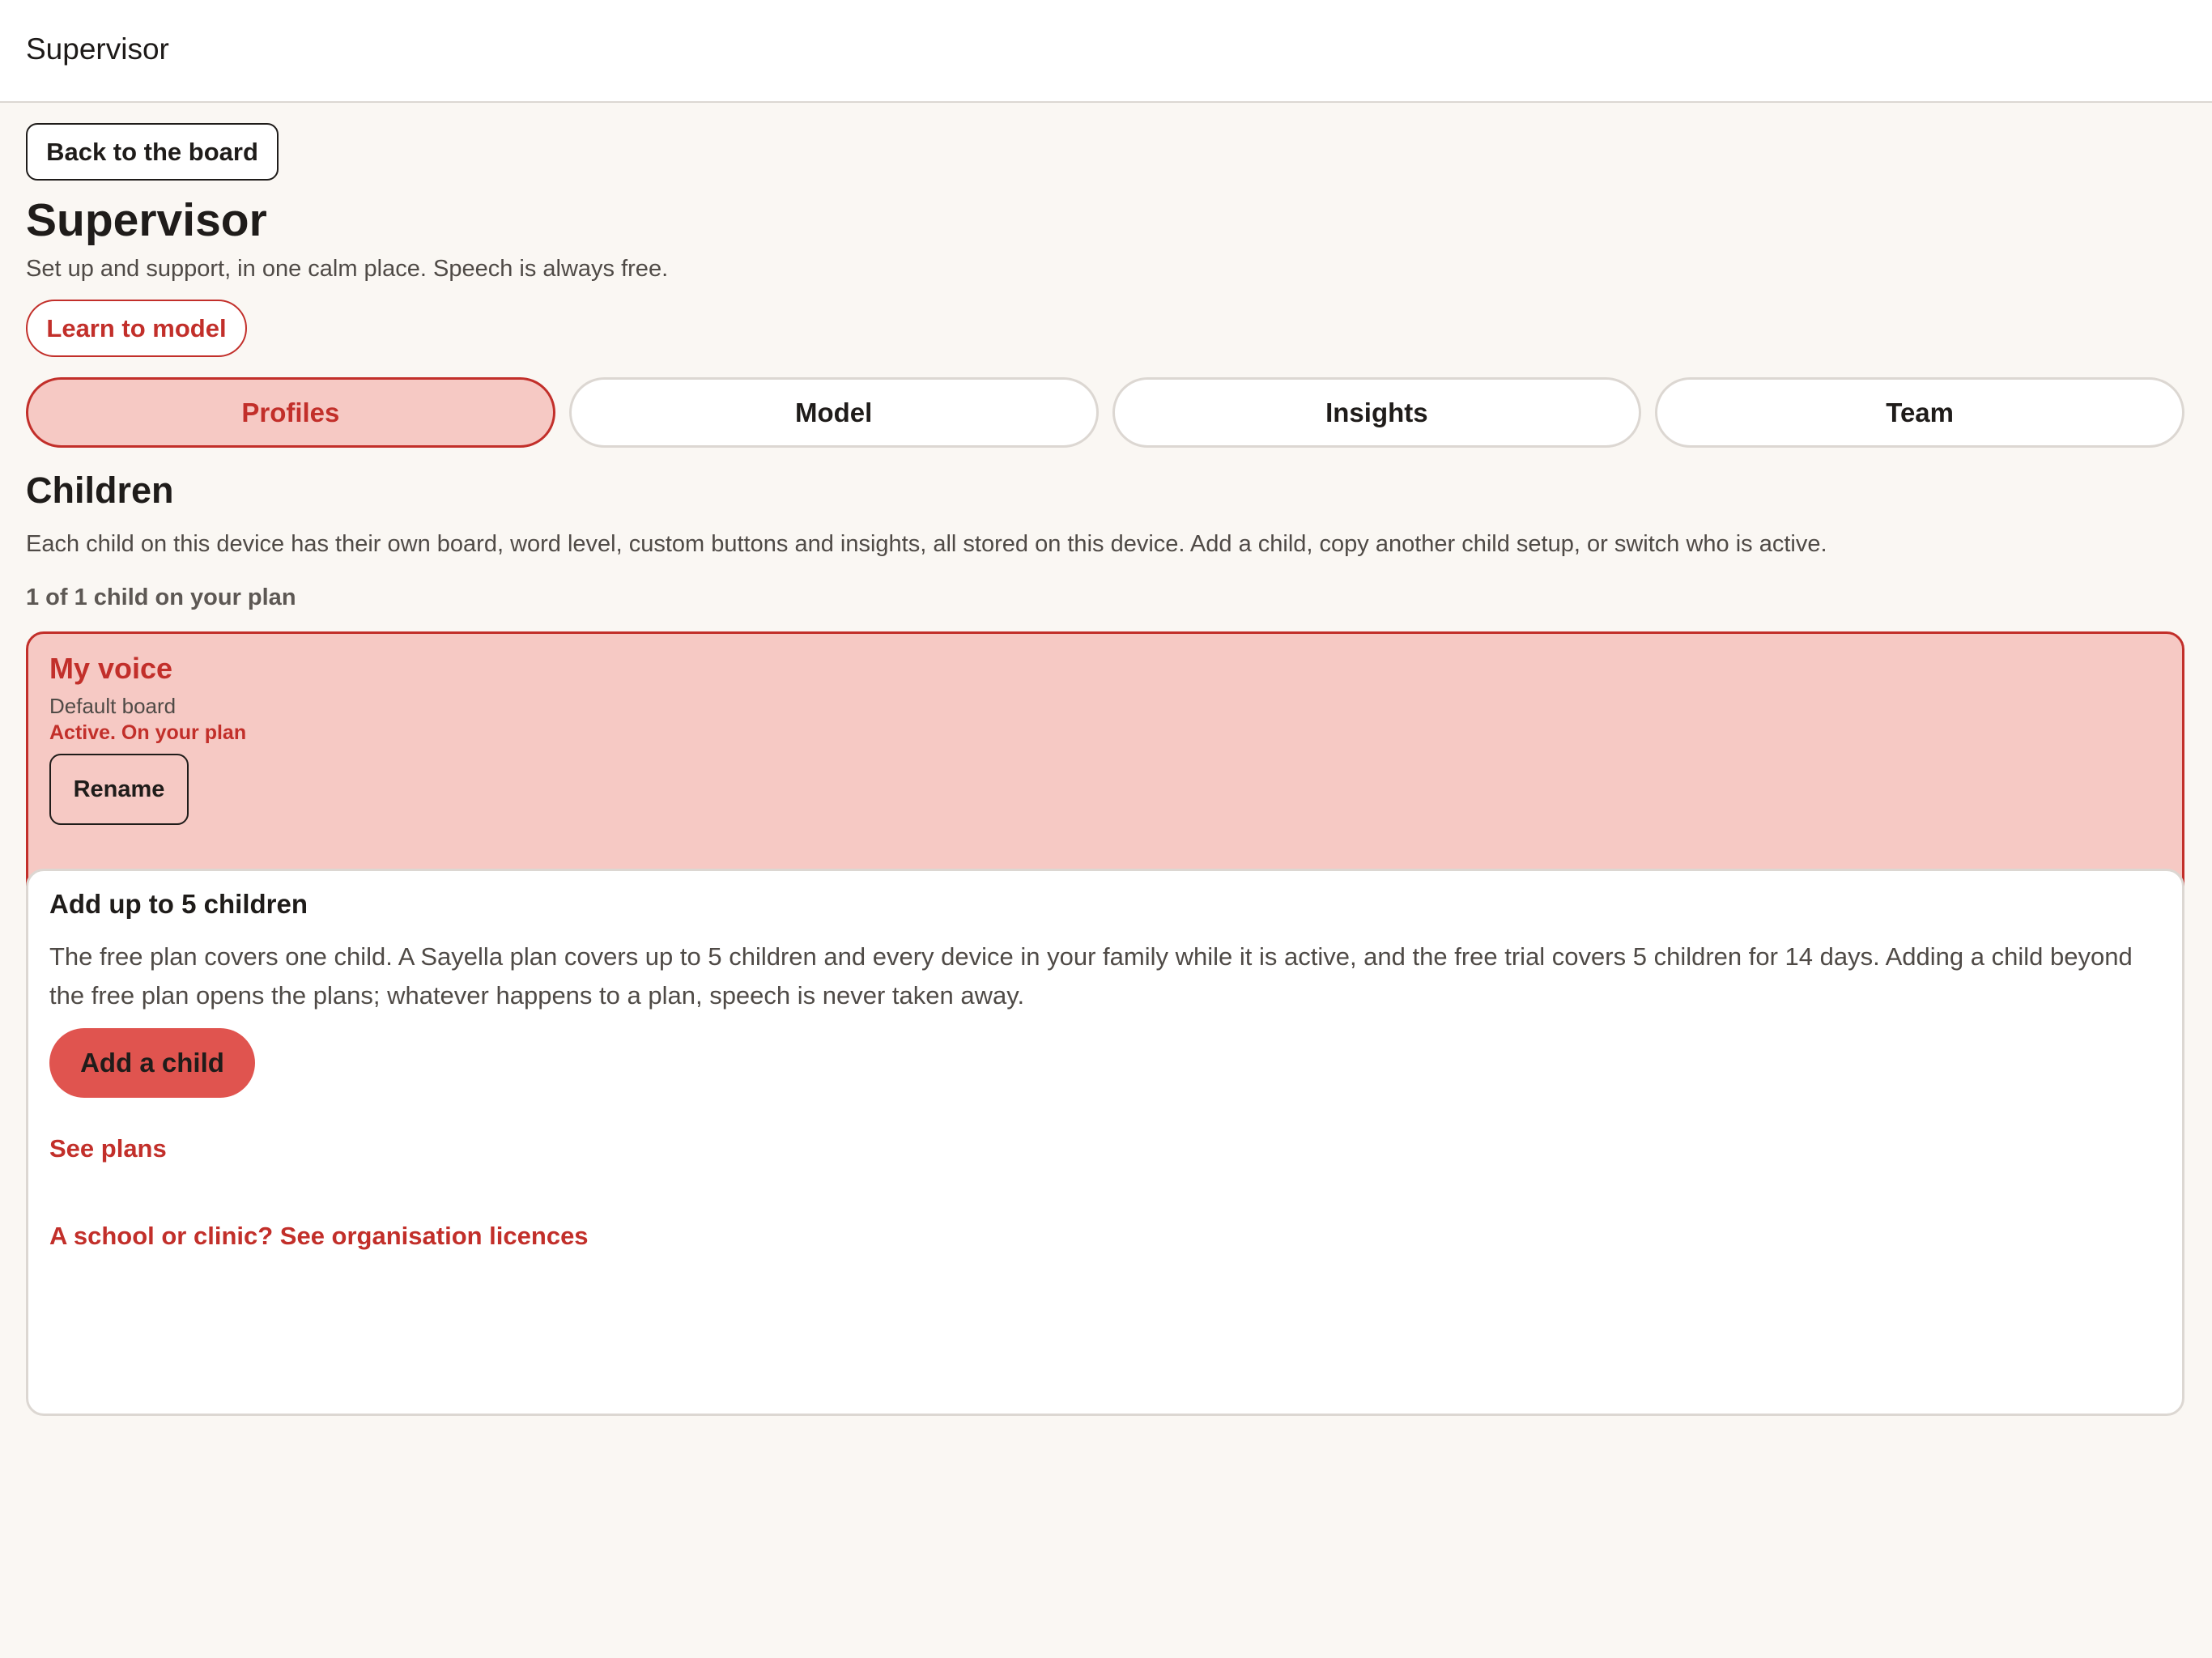  I want to click on see-plans-link: See plans, so click(108, 1148).